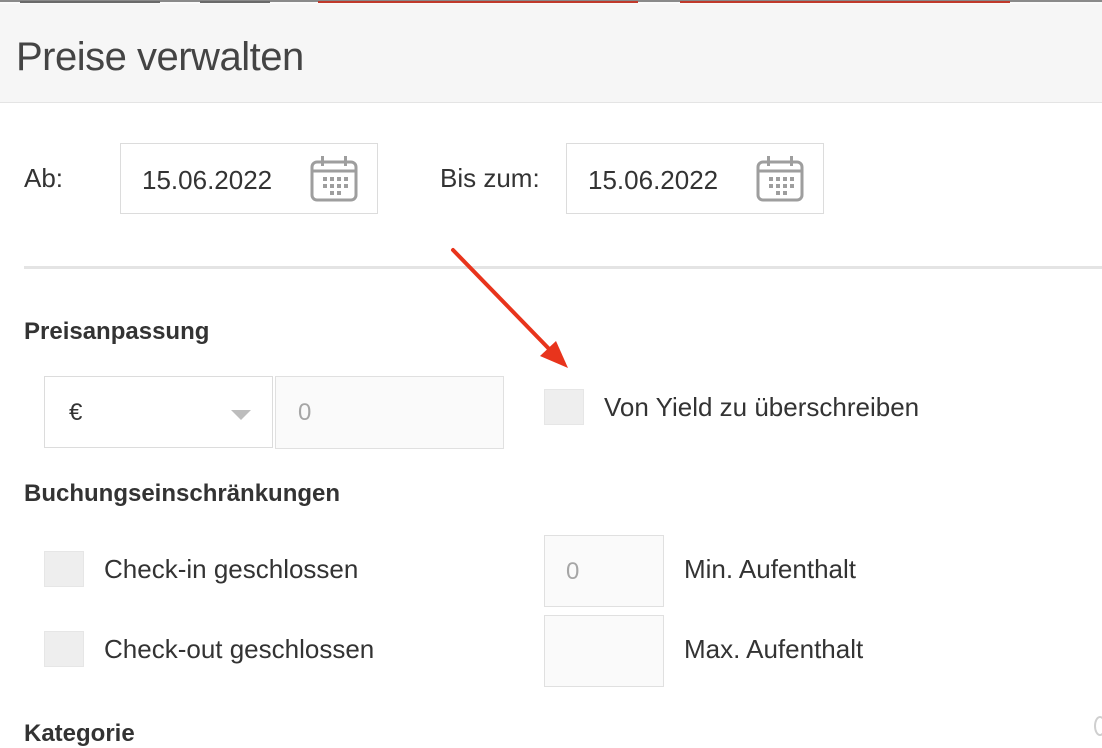  Describe the element at coordinates (44, 178) in the screenshot. I see `from-date-label: Ab:` at that location.